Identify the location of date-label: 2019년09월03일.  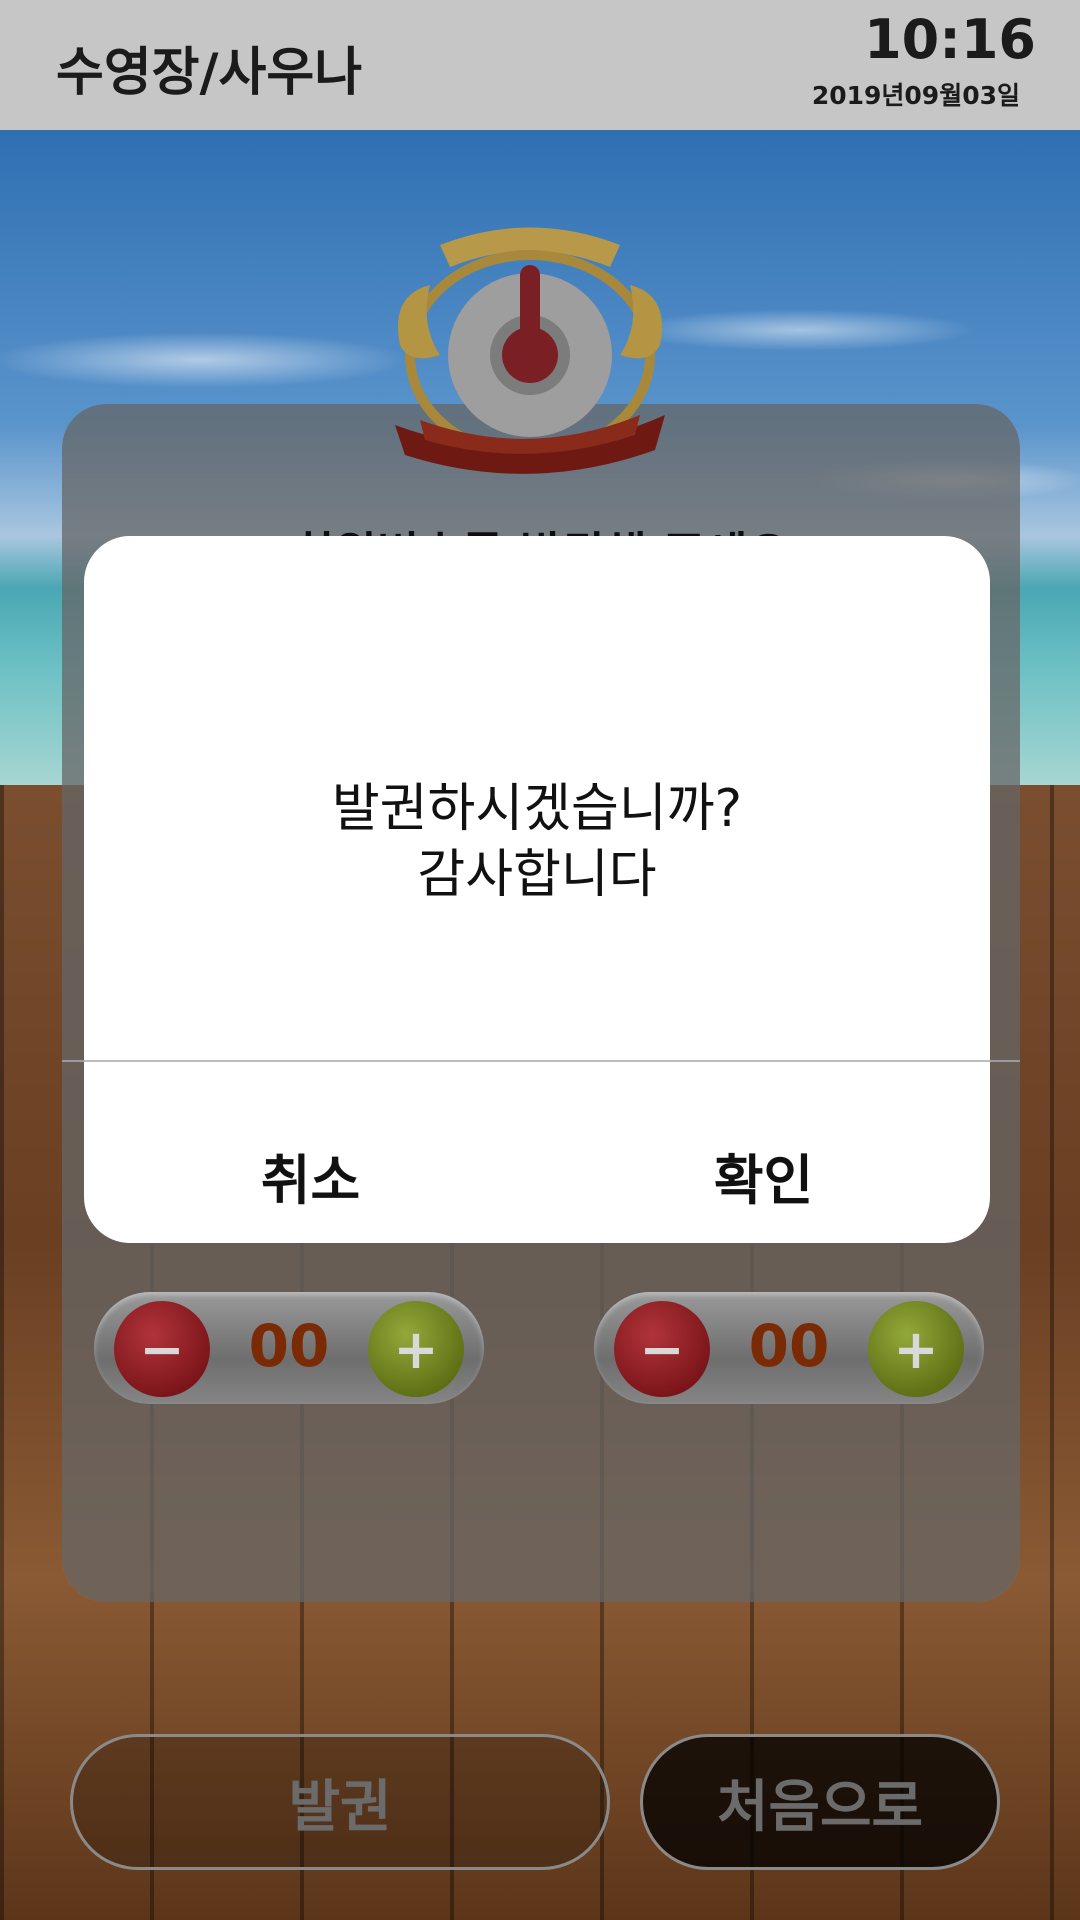
(915, 95).